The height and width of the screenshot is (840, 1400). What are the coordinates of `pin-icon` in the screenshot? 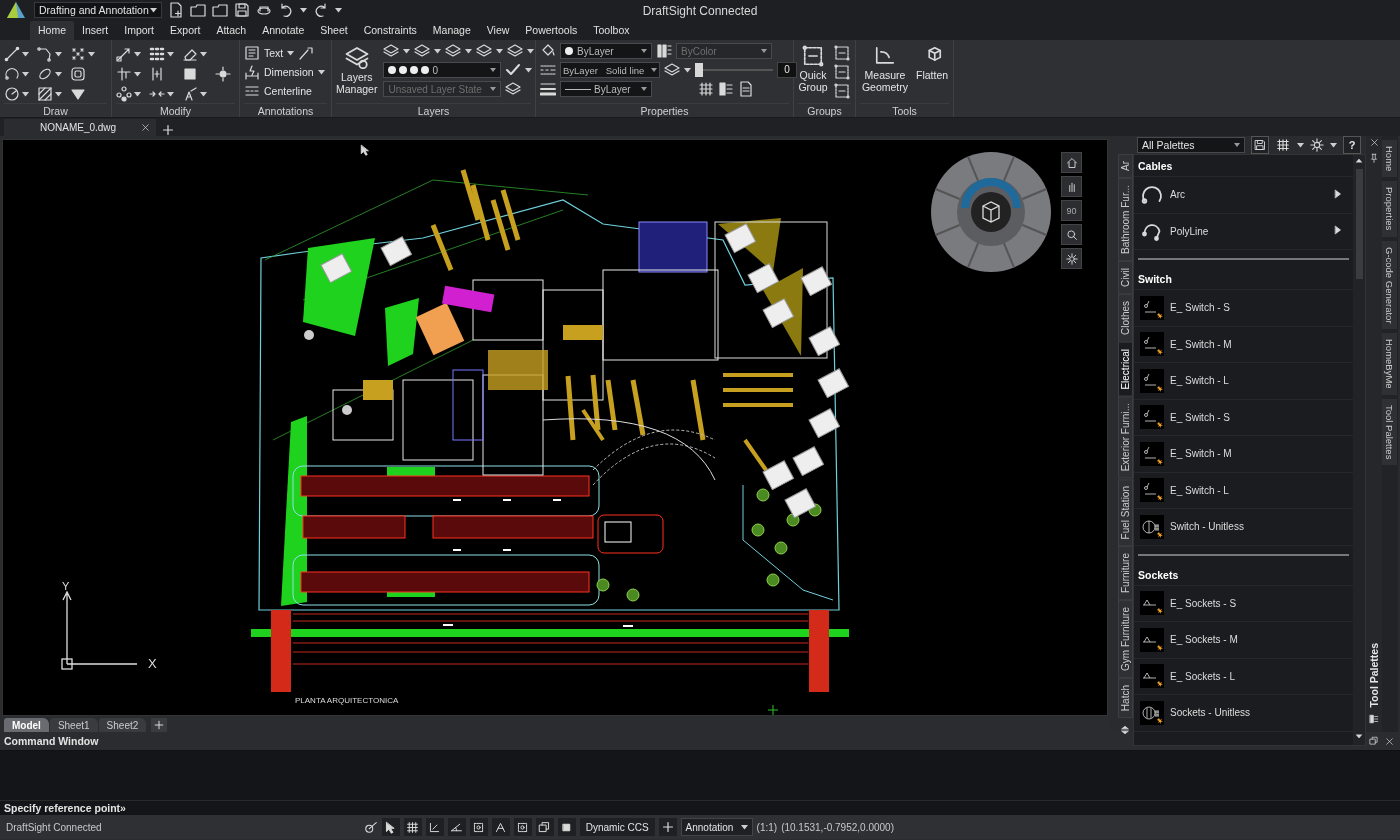 It's located at (1374, 158).